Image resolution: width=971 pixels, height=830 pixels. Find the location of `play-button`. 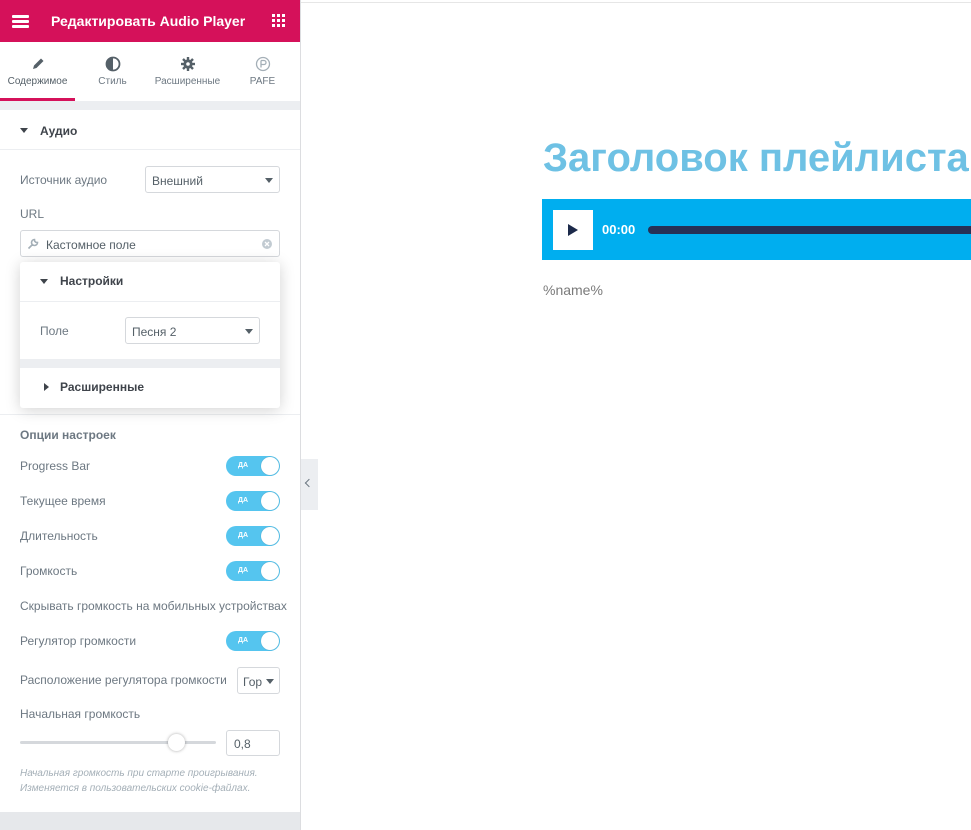

play-button is located at coordinates (573, 230).